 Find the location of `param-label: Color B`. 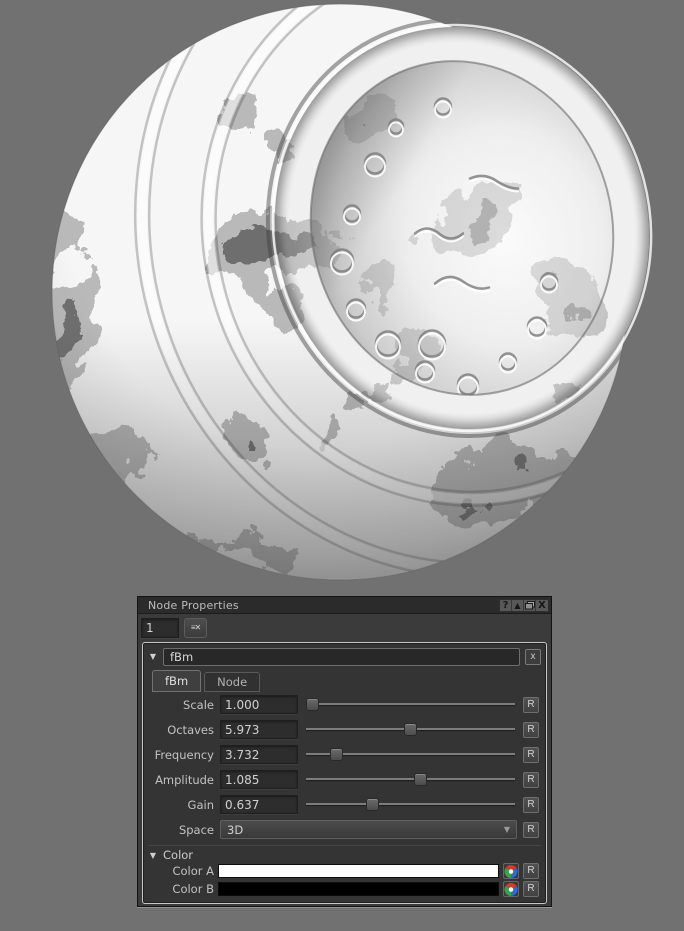

param-label: Color B is located at coordinates (193, 889).